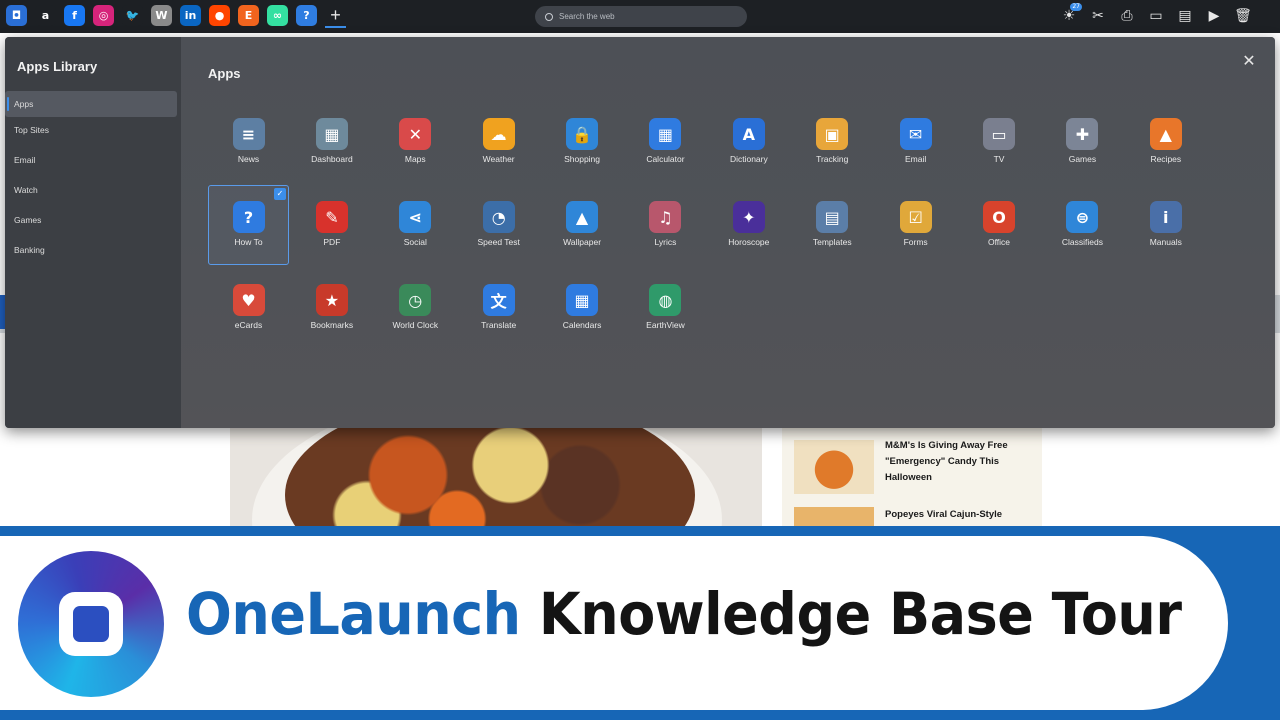 The height and width of the screenshot is (720, 1280). What do you see at coordinates (915, 225) in the screenshot?
I see `app-tile-forms: ☑ Forms` at bounding box center [915, 225].